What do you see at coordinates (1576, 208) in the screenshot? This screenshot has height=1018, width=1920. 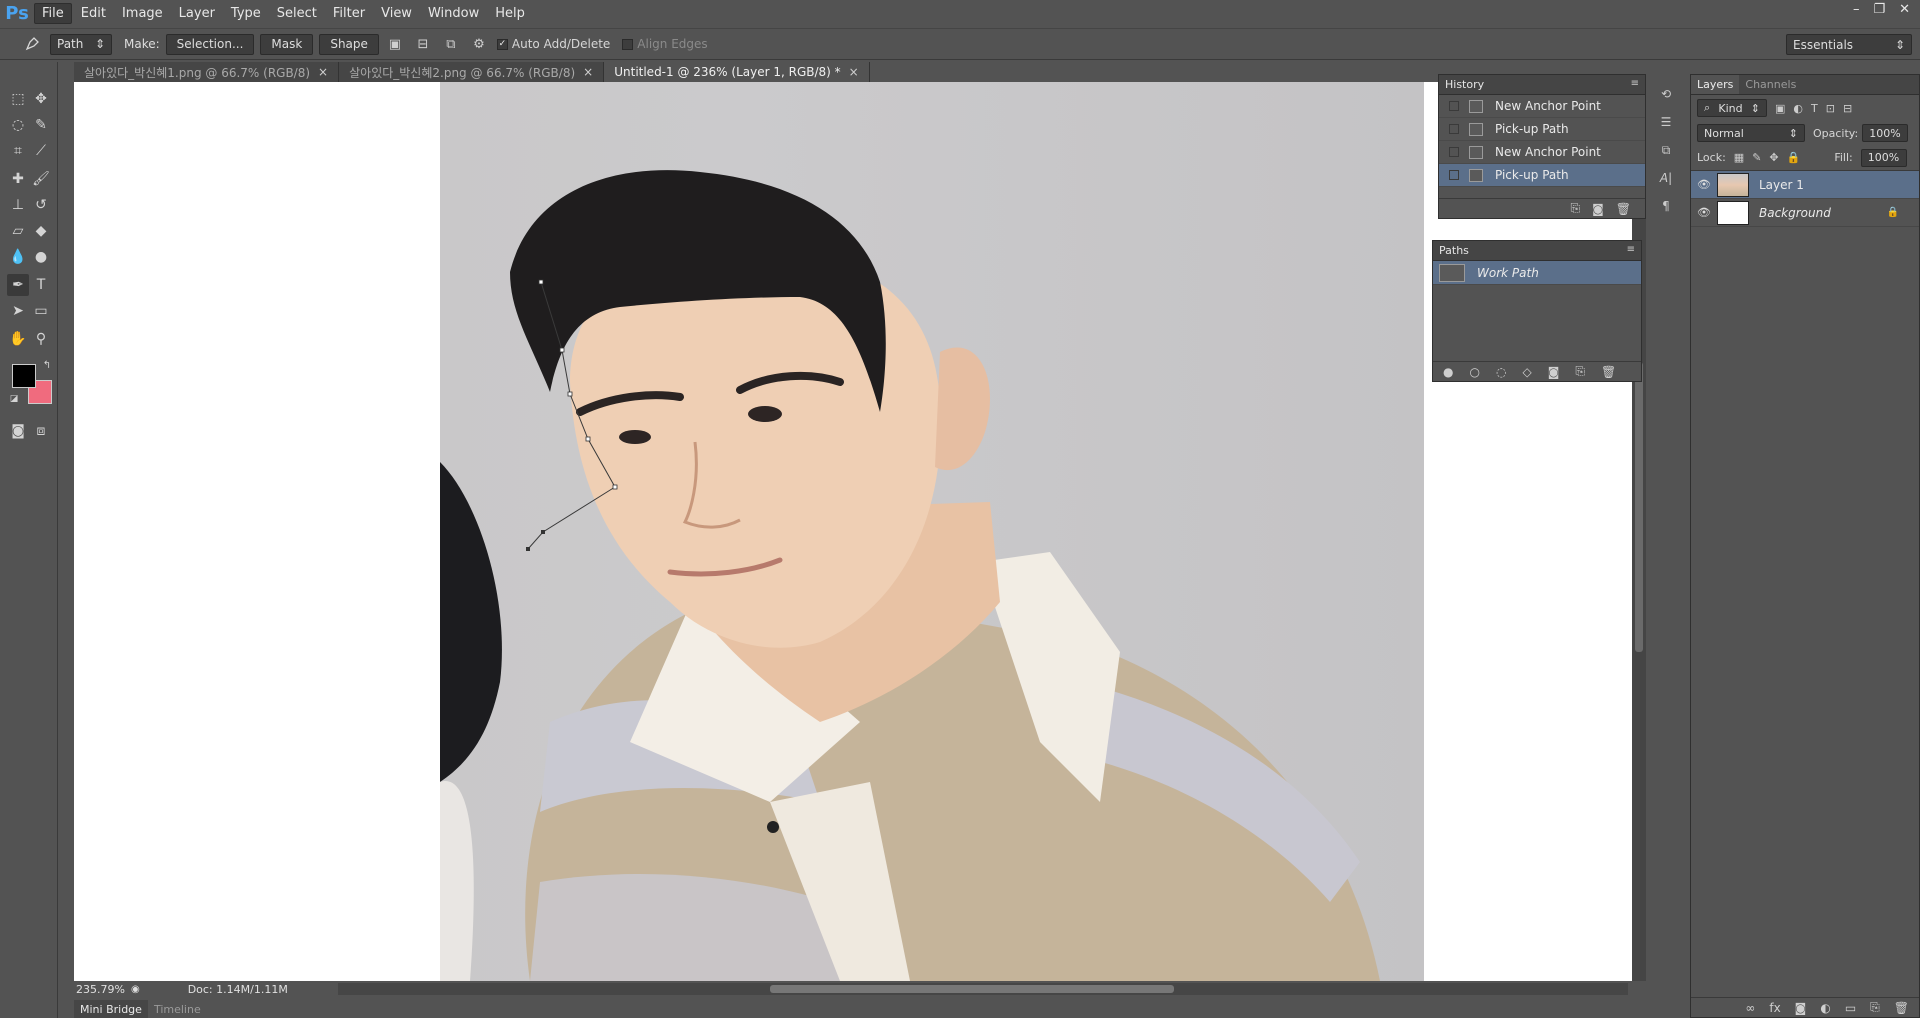 I see `new-document-from-state-icon: ⎘` at bounding box center [1576, 208].